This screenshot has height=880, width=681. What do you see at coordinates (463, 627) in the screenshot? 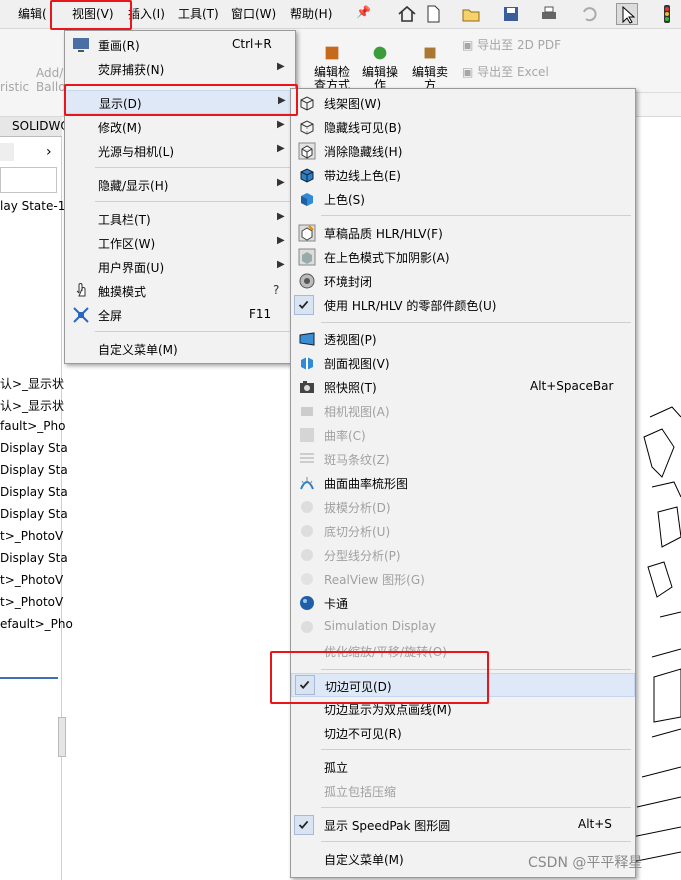
I see `menu-item-simulation-display: Simulation Display` at bounding box center [463, 627].